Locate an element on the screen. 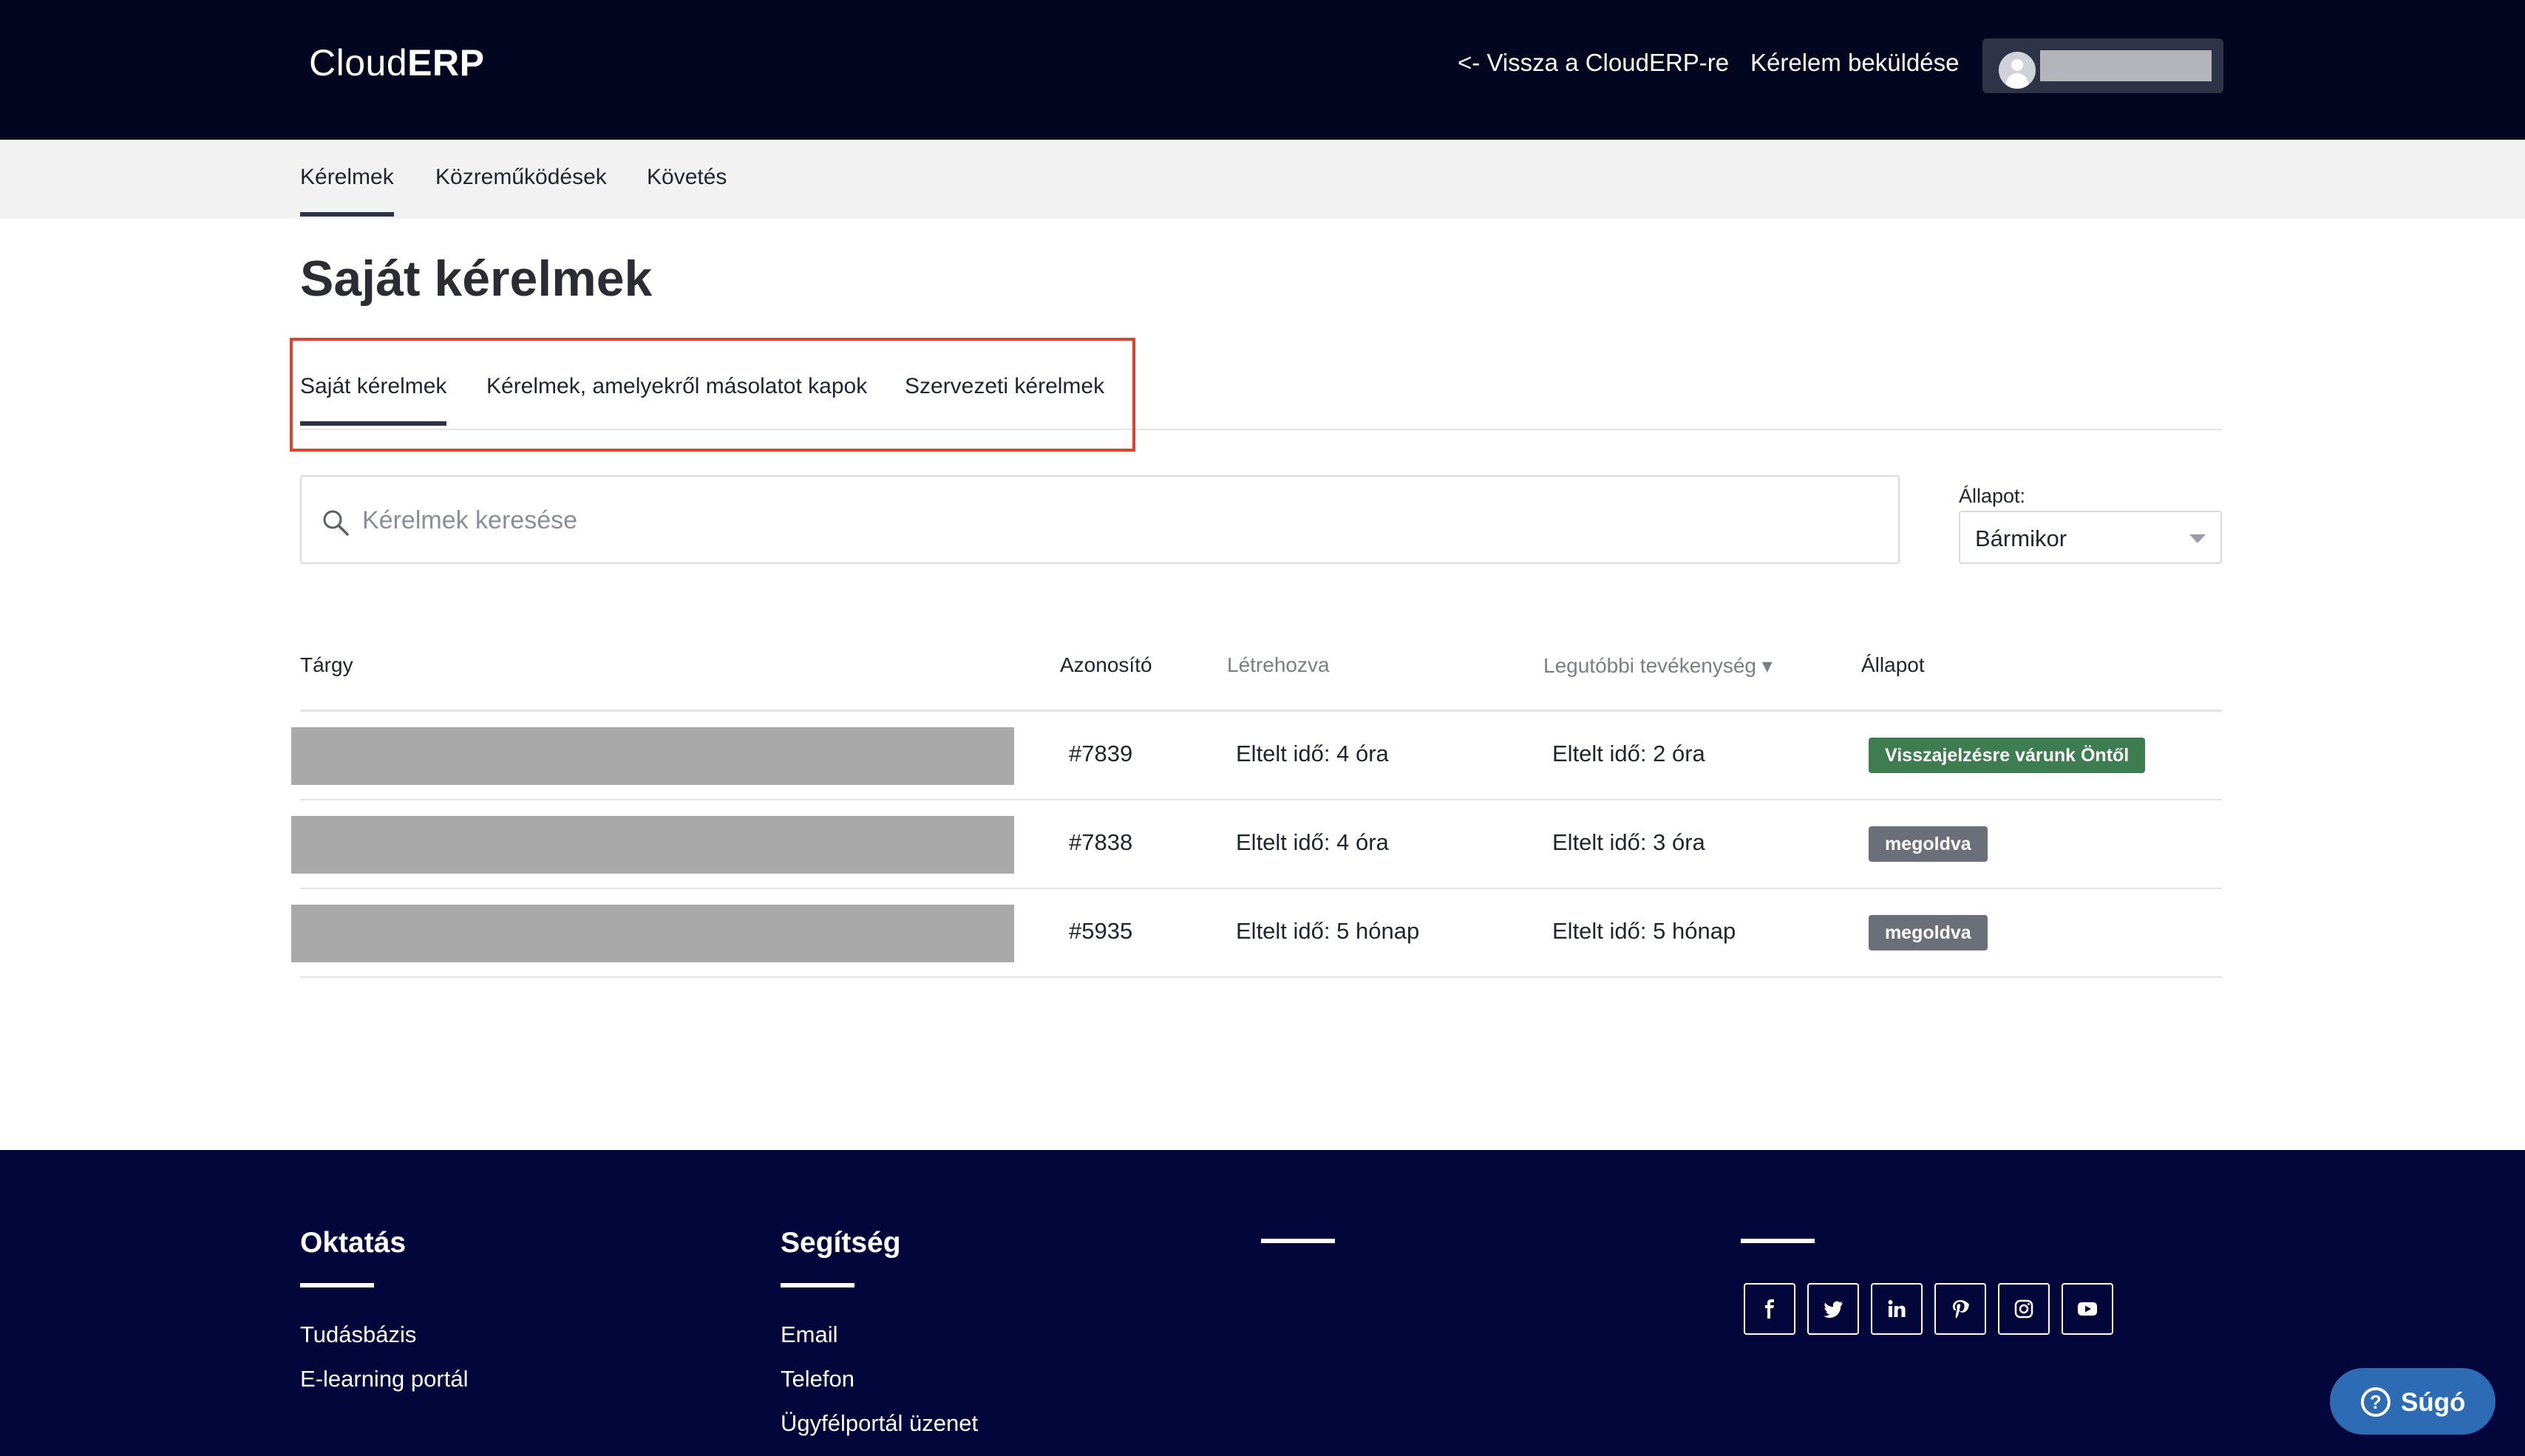  search-input is located at coordinates (1116, 520).